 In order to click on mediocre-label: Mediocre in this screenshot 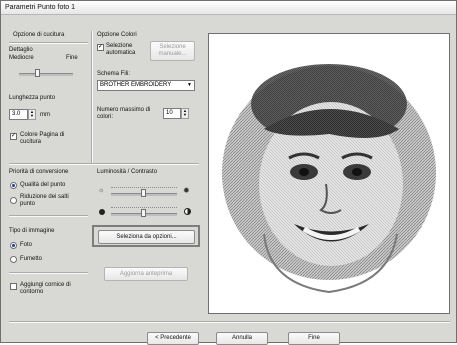, I will do `click(21, 58)`.